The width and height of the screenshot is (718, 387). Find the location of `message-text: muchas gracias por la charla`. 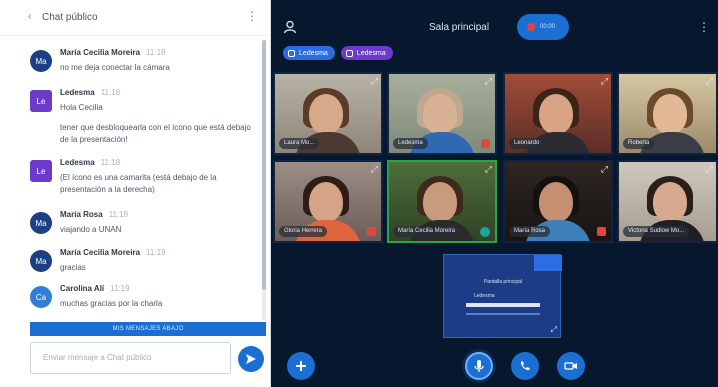

message-text: muchas gracias por la charla is located at coordinates (111, 303).